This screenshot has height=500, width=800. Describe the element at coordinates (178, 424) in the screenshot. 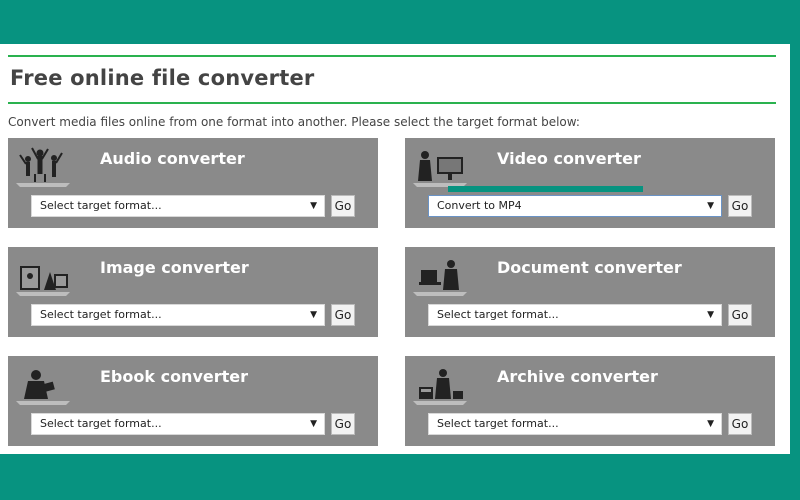

I see `ebook-format-select: Select target format... ▼` at that location.